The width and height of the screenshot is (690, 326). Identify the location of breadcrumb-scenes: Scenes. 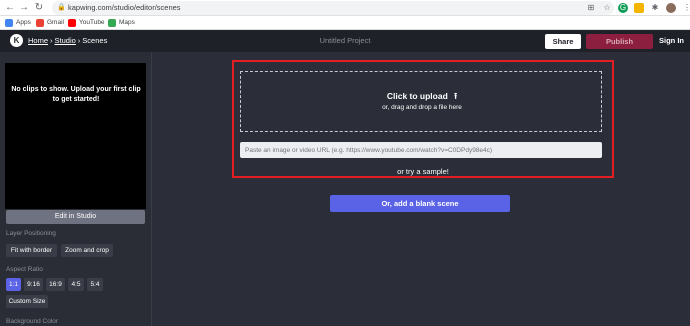
(95, 40).